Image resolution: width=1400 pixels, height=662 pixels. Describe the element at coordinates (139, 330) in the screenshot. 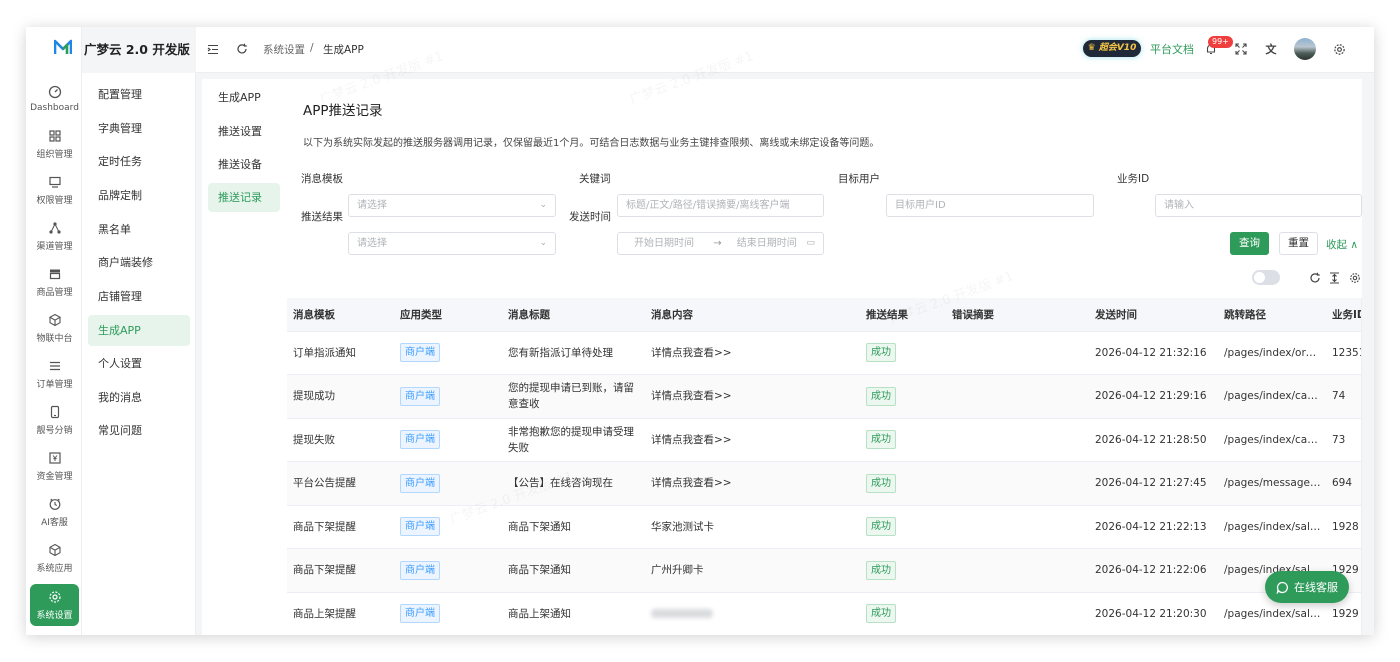

I see `menu-item-active: 生成APP` at that location.